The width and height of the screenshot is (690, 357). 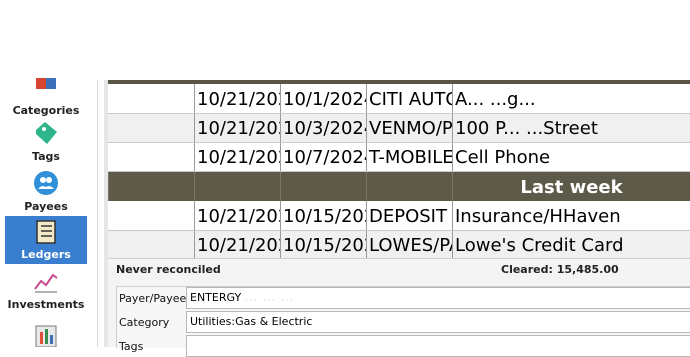 I want to click on payees-icon, so click(x=46, y=183).